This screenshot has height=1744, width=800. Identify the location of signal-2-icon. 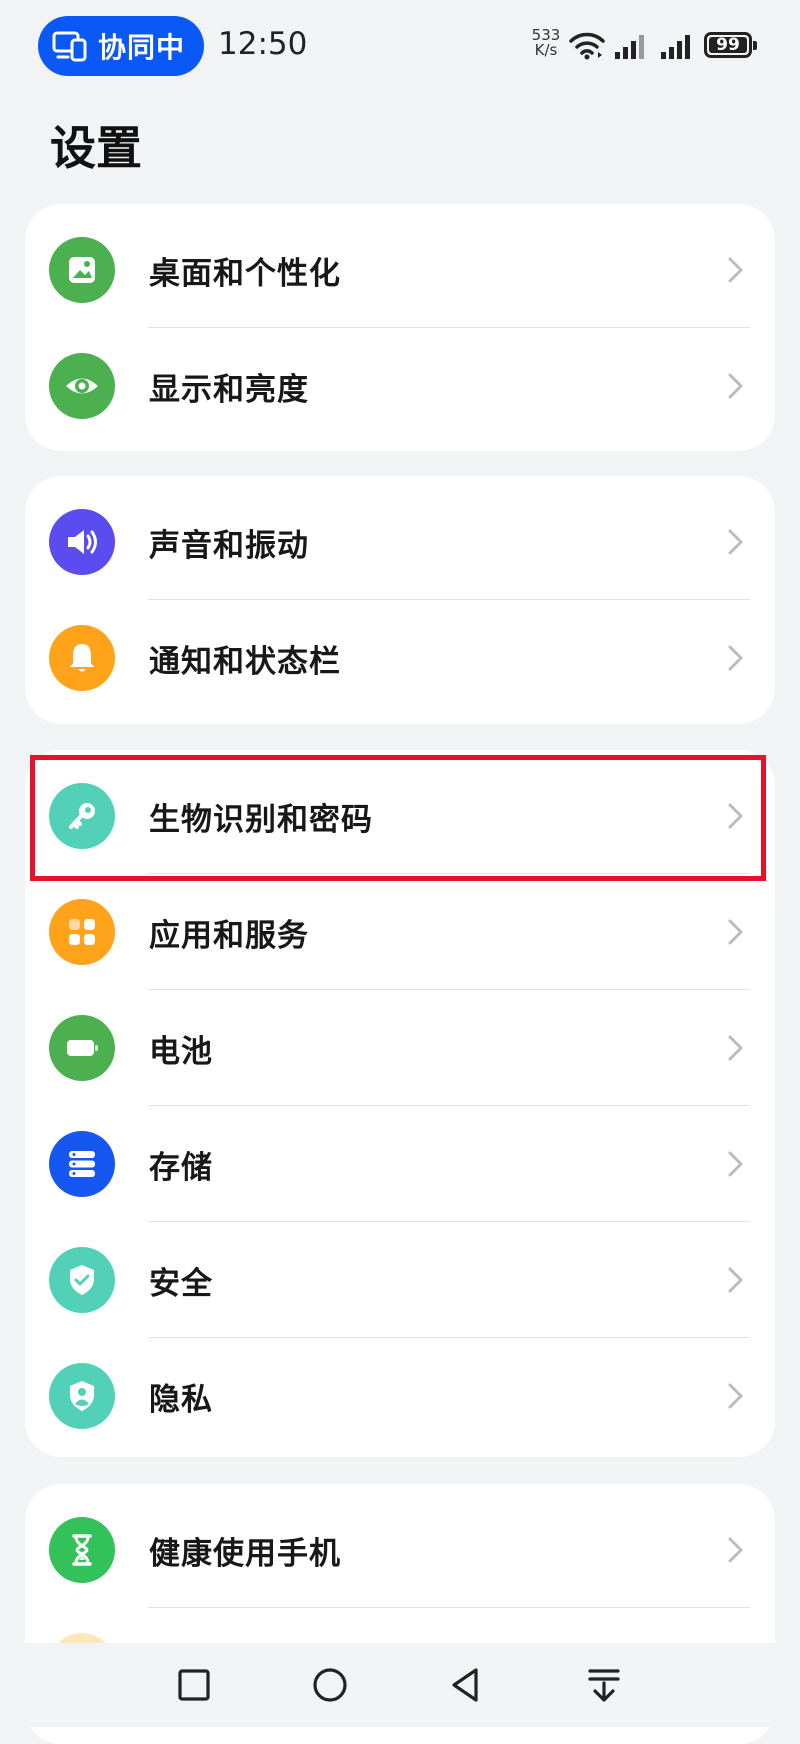
(675, 47).